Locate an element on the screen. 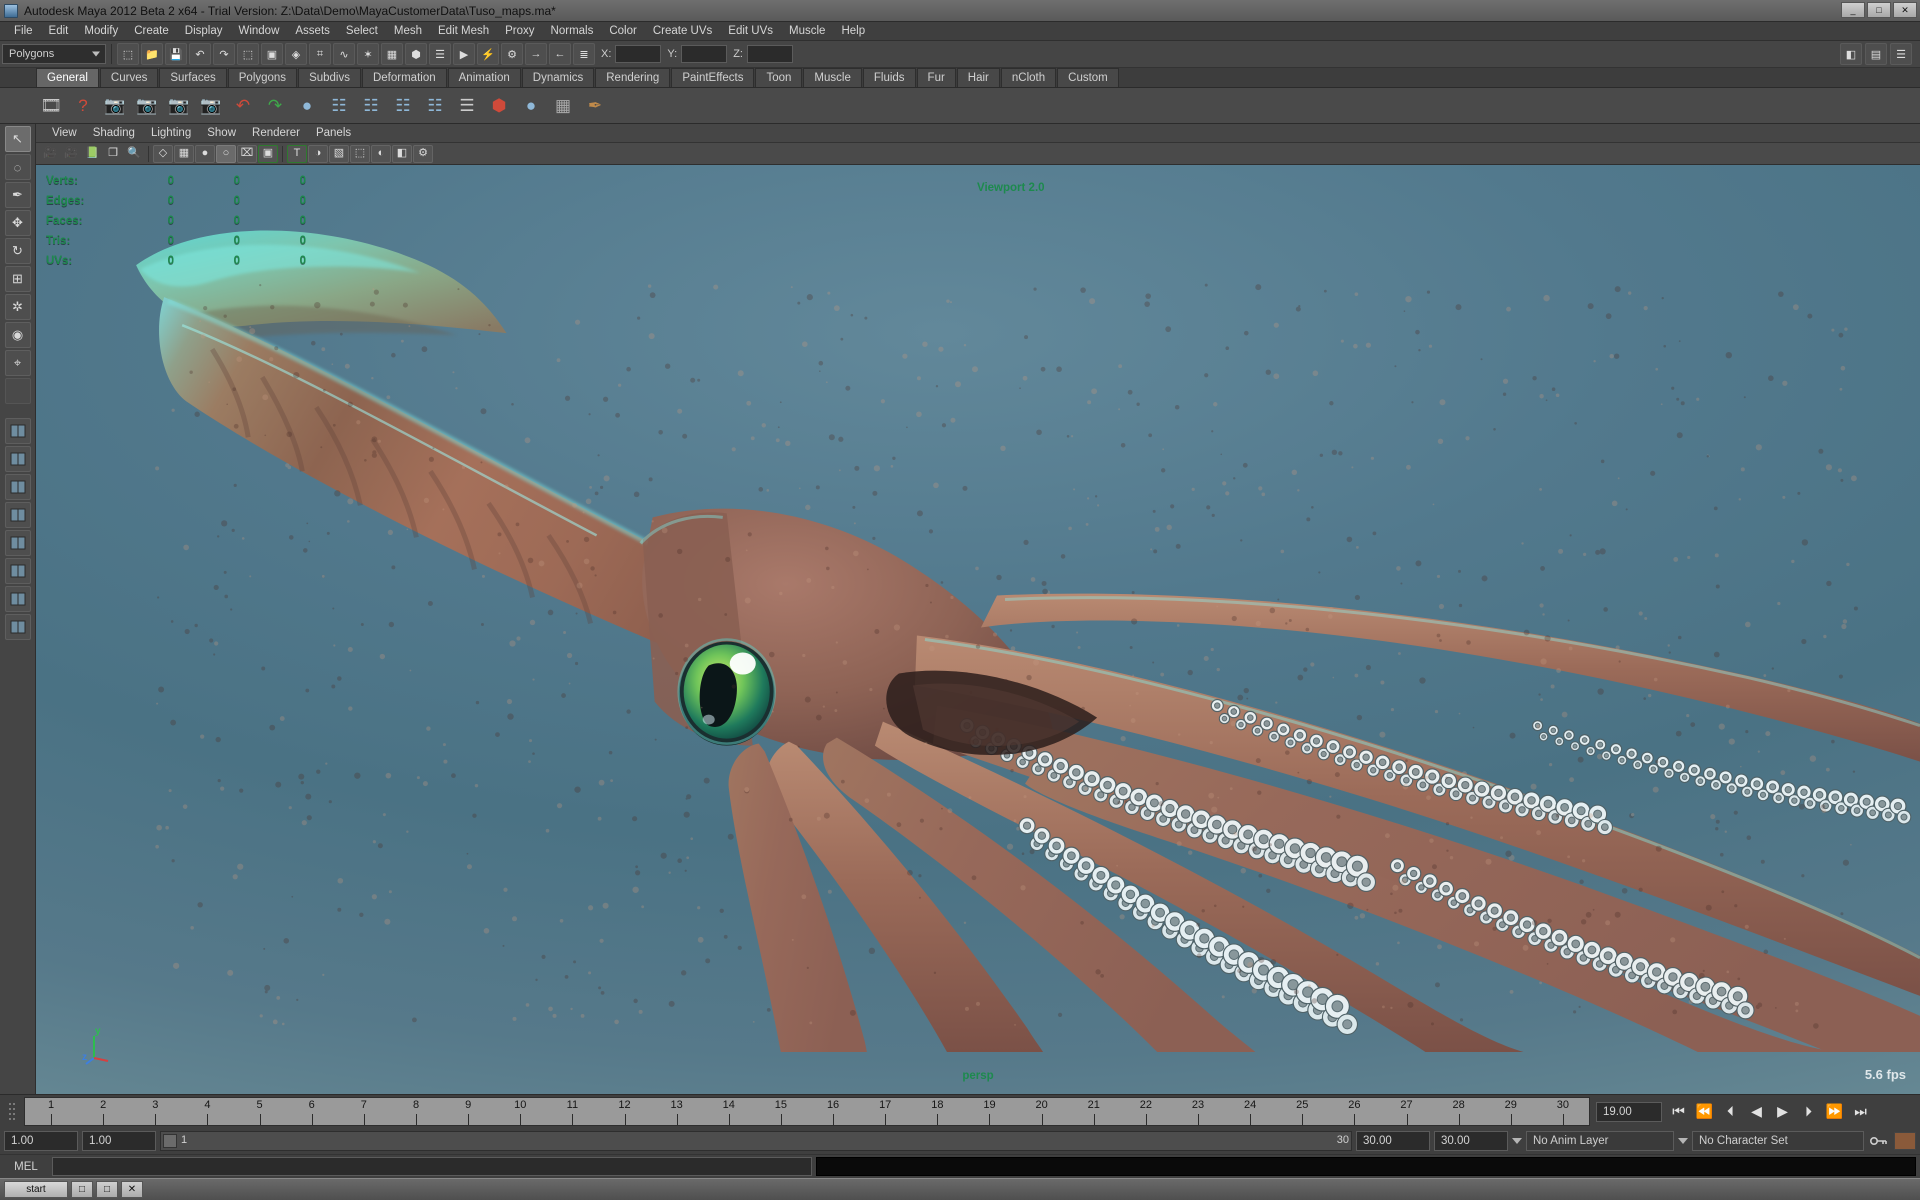 The image size is (1920, 1200). shelf-icon-group-c: ☷ is located at coordinates (403, 106).